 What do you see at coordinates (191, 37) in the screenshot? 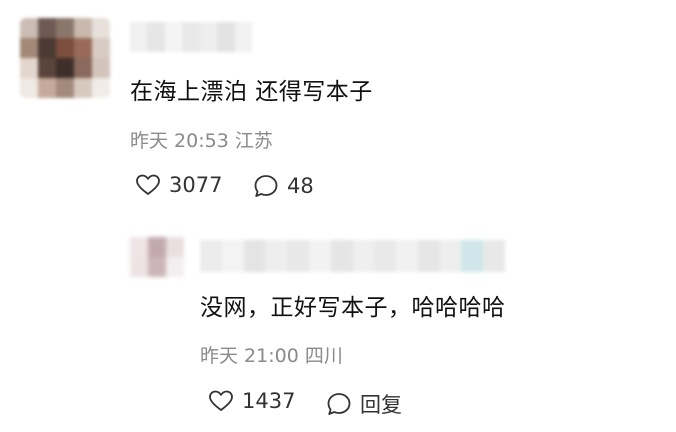
I see `username-blurred` at bounding box center [191, 37].